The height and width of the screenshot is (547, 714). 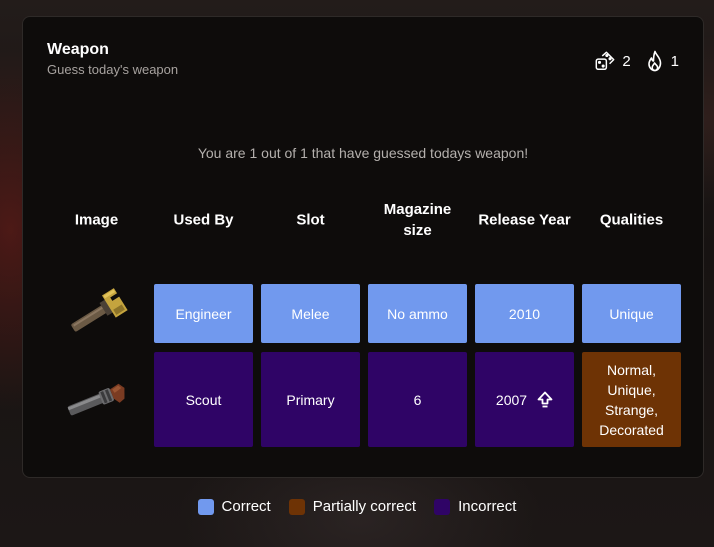 I want to click on header-slot: Slot, so click(x=310, y=220).